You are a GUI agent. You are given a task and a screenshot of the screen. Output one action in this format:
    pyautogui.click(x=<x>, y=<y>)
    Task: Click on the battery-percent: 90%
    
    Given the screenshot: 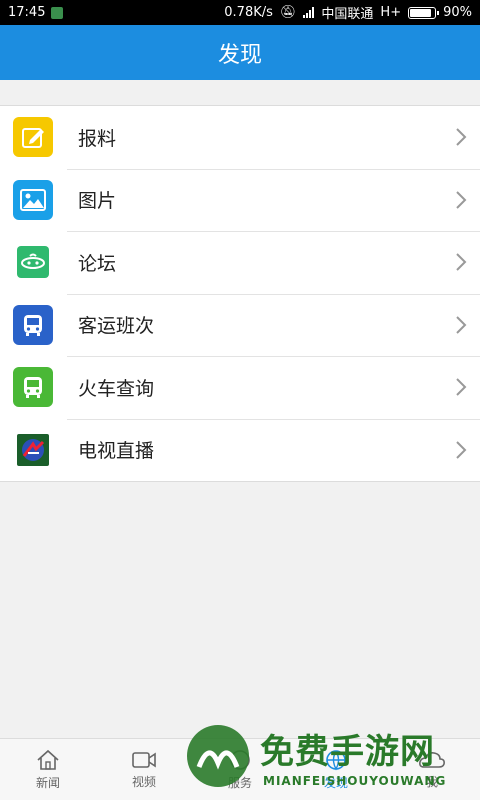 What is the action you would take?
    pyautogui.click(x=457, y=12)
    